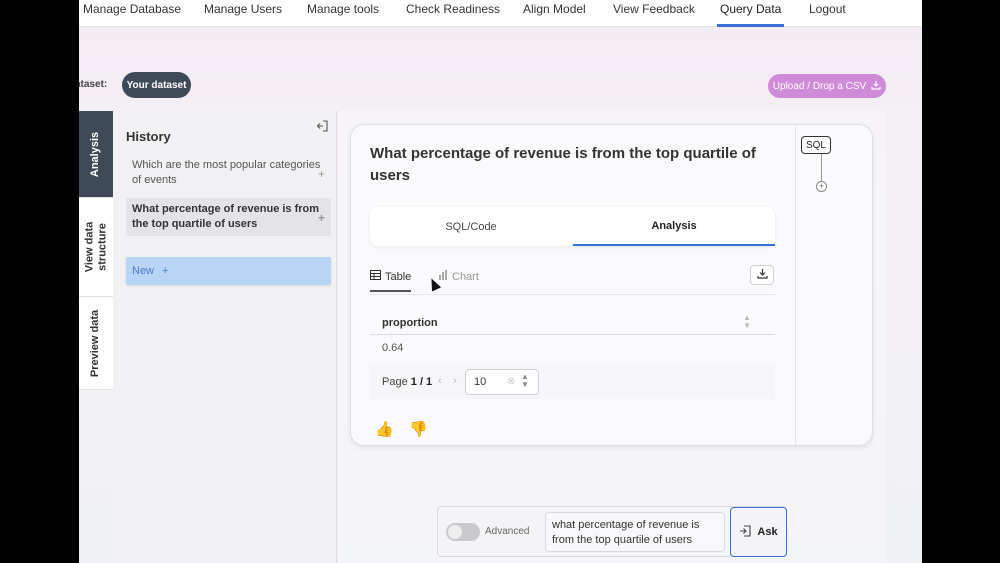 This screenshot has width=1000, height=563. What do you see at coordinates (132, 9) in the screenshot?
I see `nav-manage-database: Manage Database` at bounding box center [132, 9].